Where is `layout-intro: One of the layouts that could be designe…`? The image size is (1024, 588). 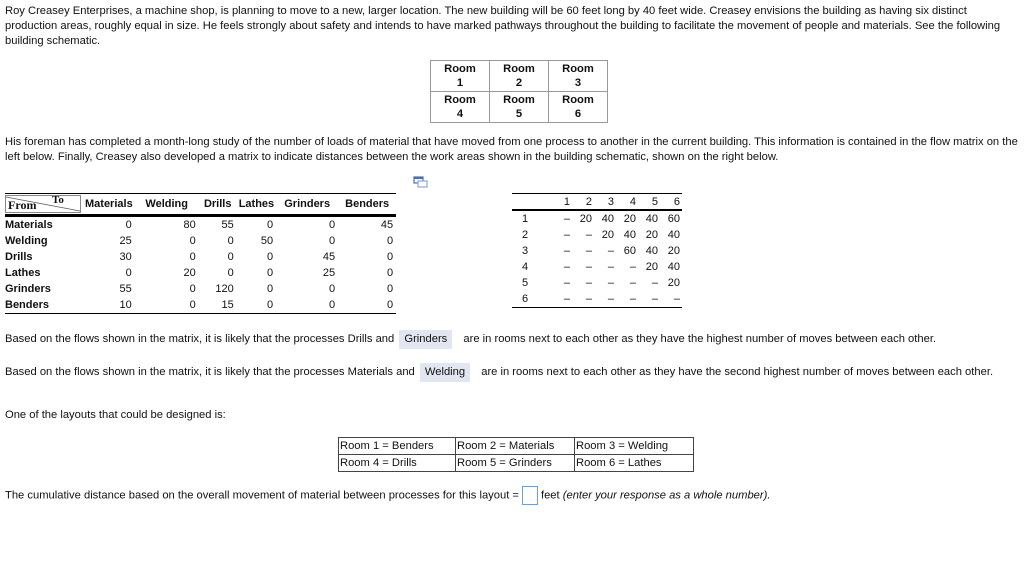
layout-intro: One of the layouts that could be designe… is located at coordinates (115, 415).